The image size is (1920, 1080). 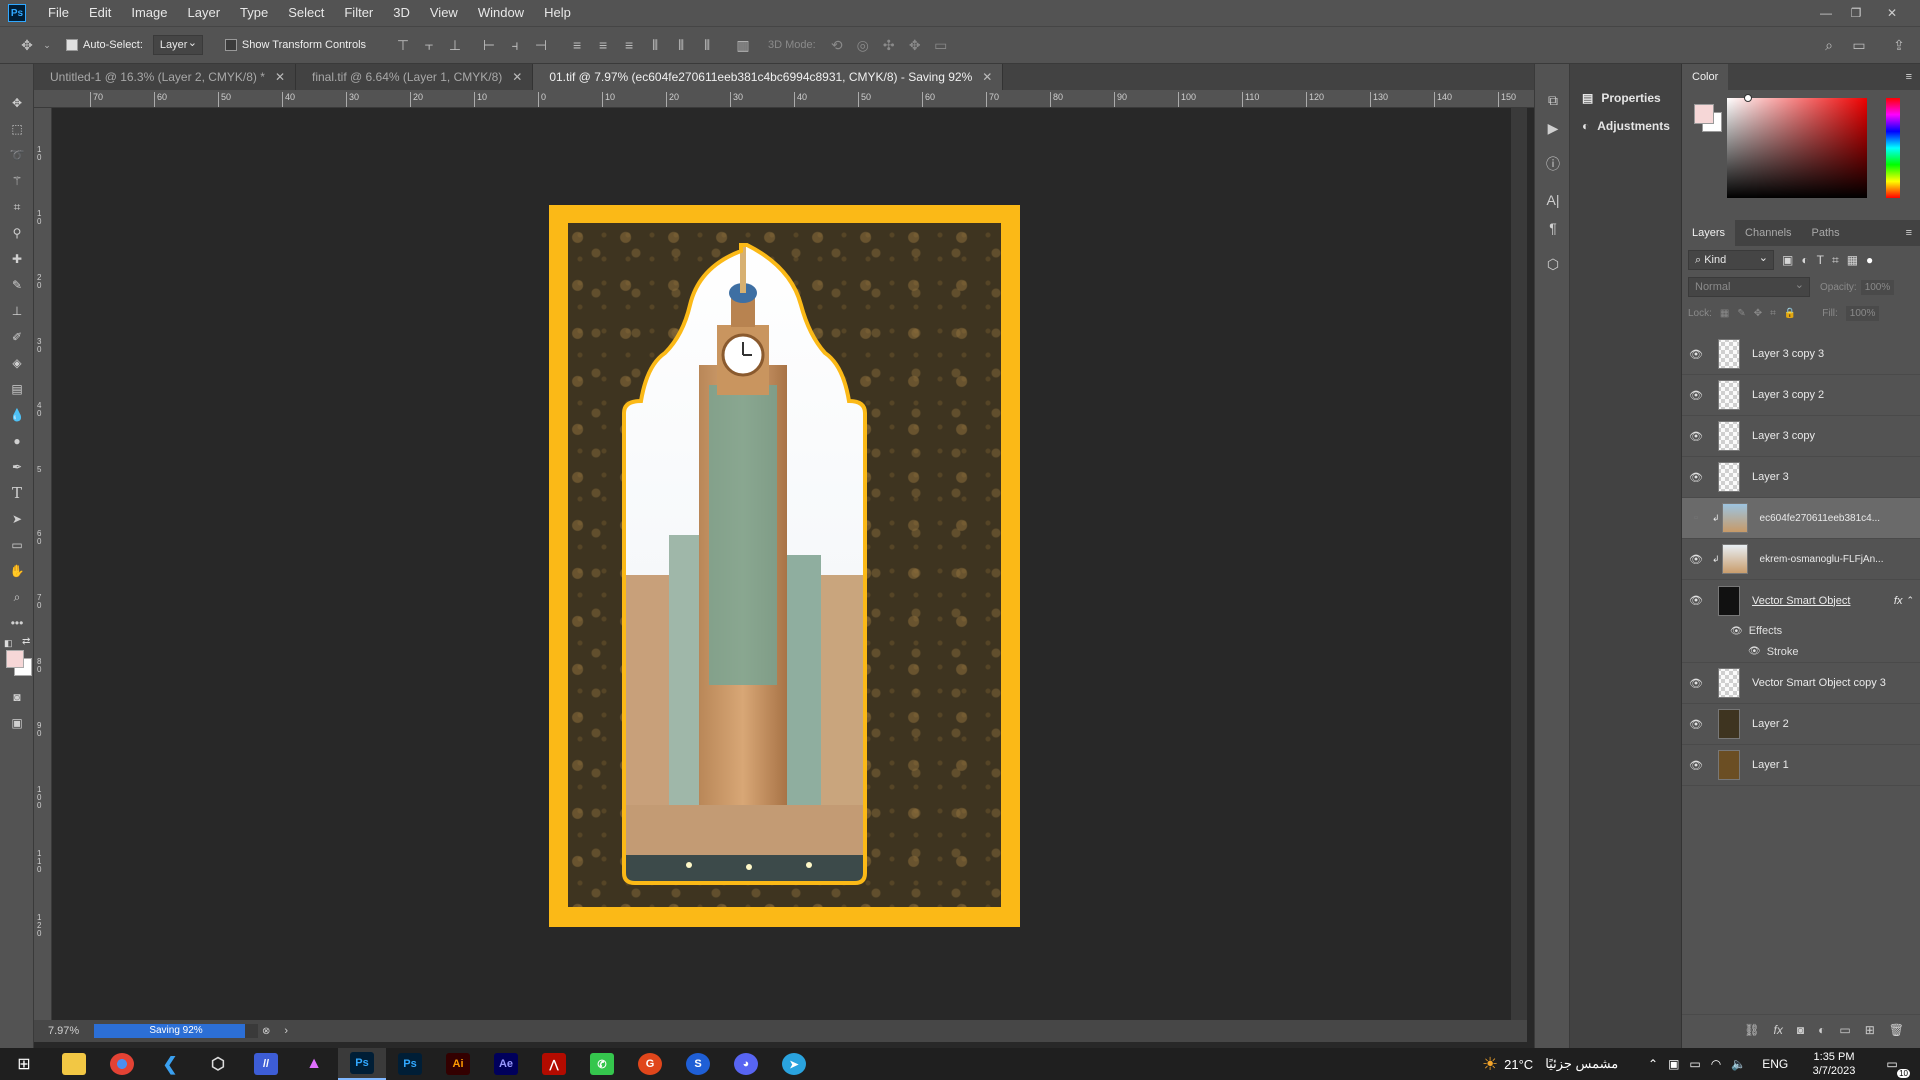 I want to click on adjustment-layer-icon: ◐, so click(x=1821, y=1030).